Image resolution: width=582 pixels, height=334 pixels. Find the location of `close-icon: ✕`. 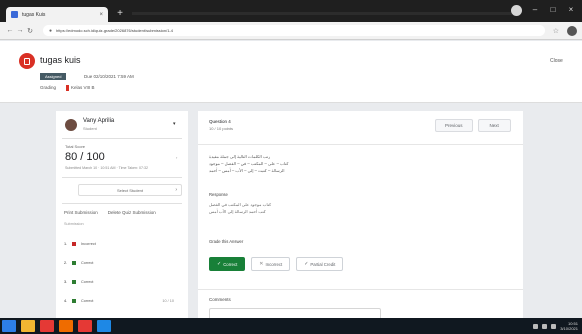

close-icon: ✕ is located at coordinates (261, 264).